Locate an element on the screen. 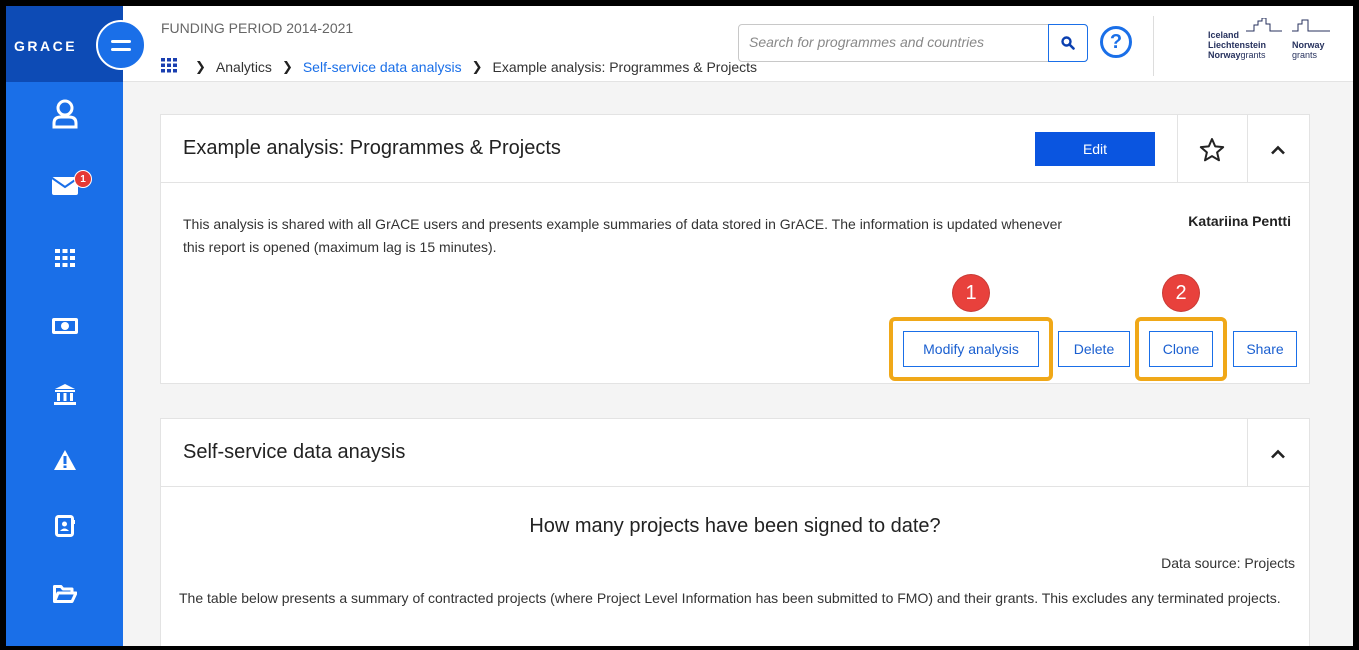  breadcrumb-analytics: Analytics is located at coordinates (244, 67).